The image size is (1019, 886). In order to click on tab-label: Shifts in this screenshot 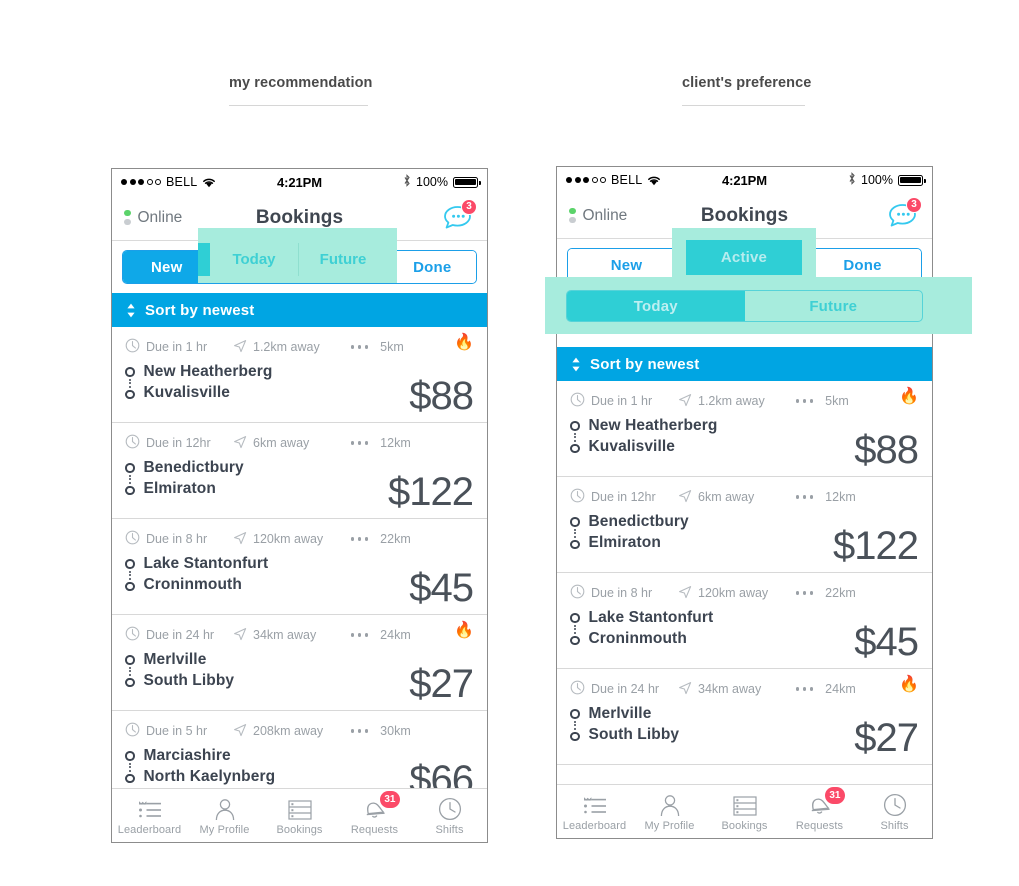, I will do `click(449, 830)`.